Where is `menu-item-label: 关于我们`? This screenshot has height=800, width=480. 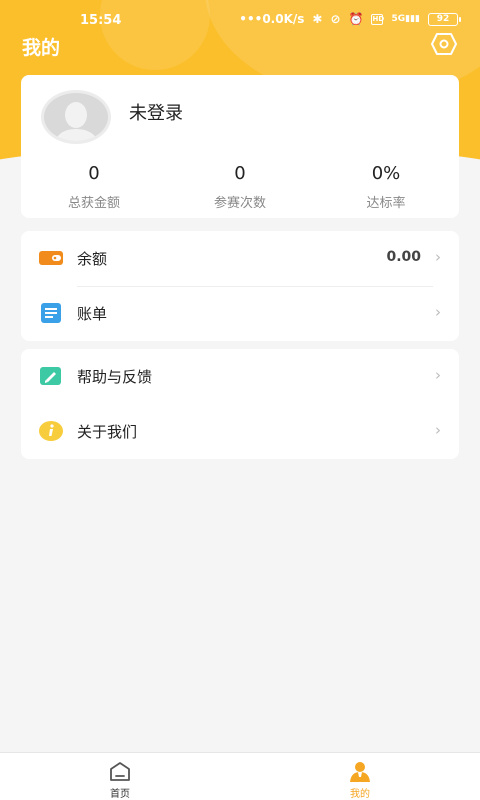 menu-item-label: 关于我们 is located at coordinates (107, 432).